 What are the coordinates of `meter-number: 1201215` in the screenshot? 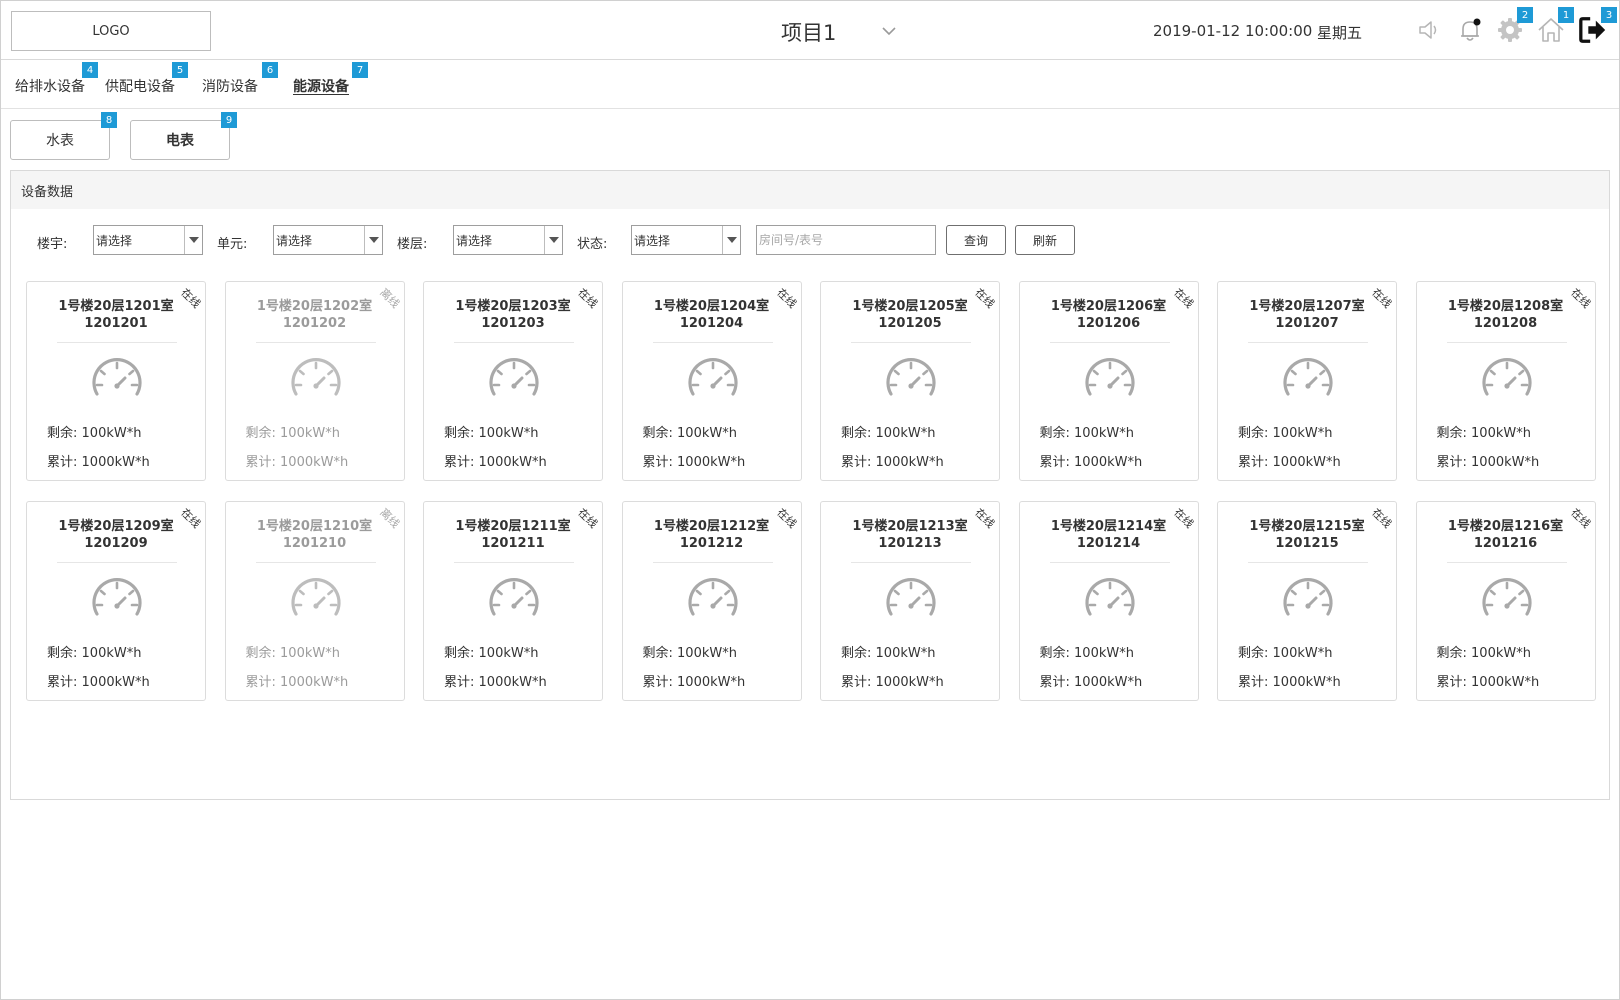 It's located at (1307, 543).